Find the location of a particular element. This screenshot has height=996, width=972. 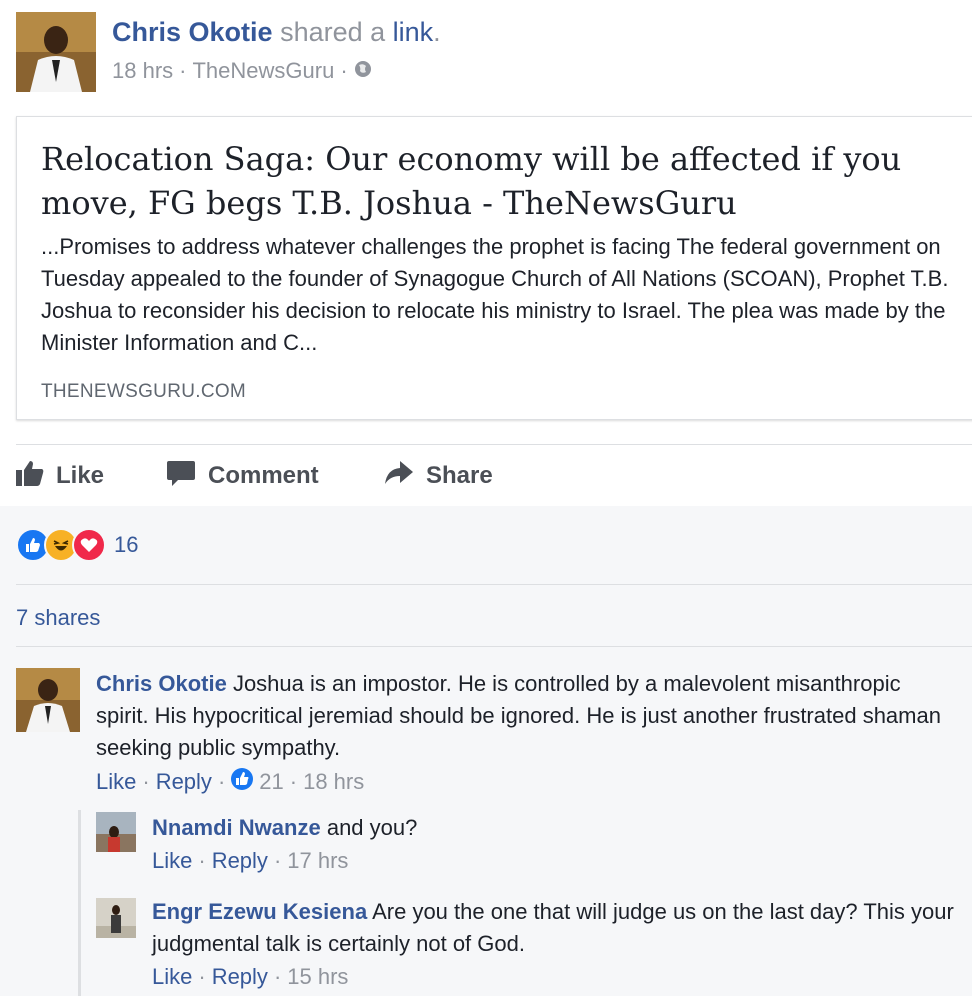

comment-like-link: Like is located at coordinates (116, 782).